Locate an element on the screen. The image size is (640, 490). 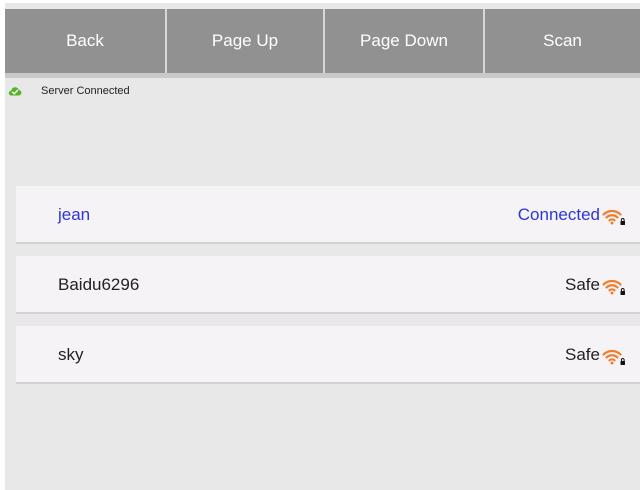
network-ssid: Baidu6296 is located at coordinates (99, 284).